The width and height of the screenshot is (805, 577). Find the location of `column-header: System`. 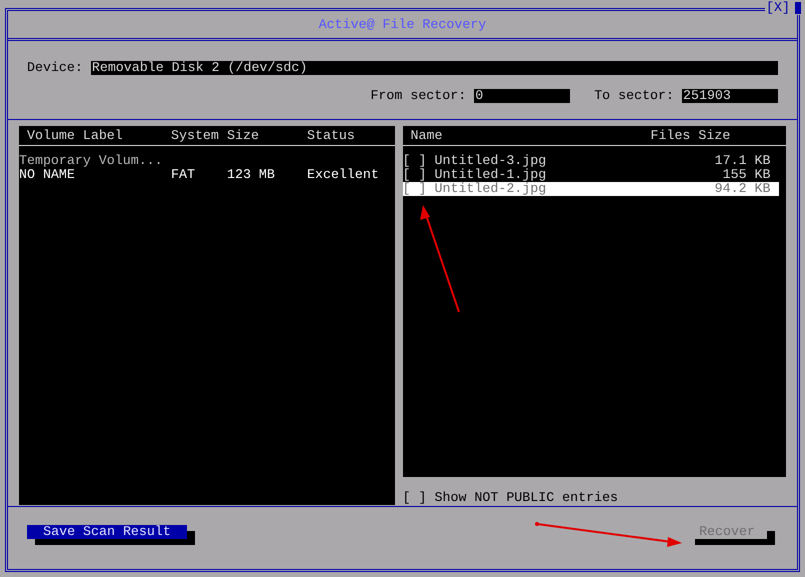

column-header: System is located at coordinates (195, 135).